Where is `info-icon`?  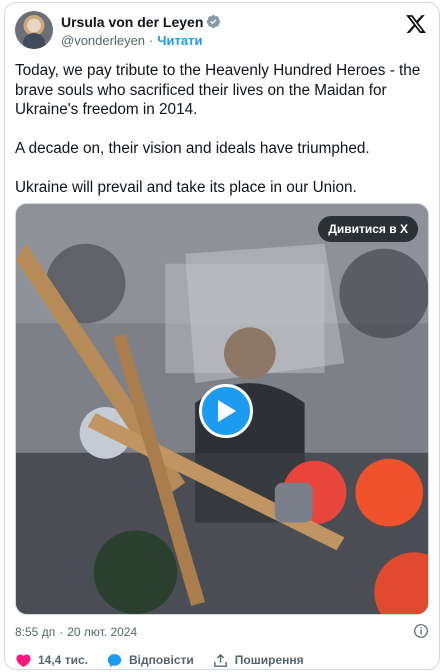
info-icon is located at coordinates (421, 631).